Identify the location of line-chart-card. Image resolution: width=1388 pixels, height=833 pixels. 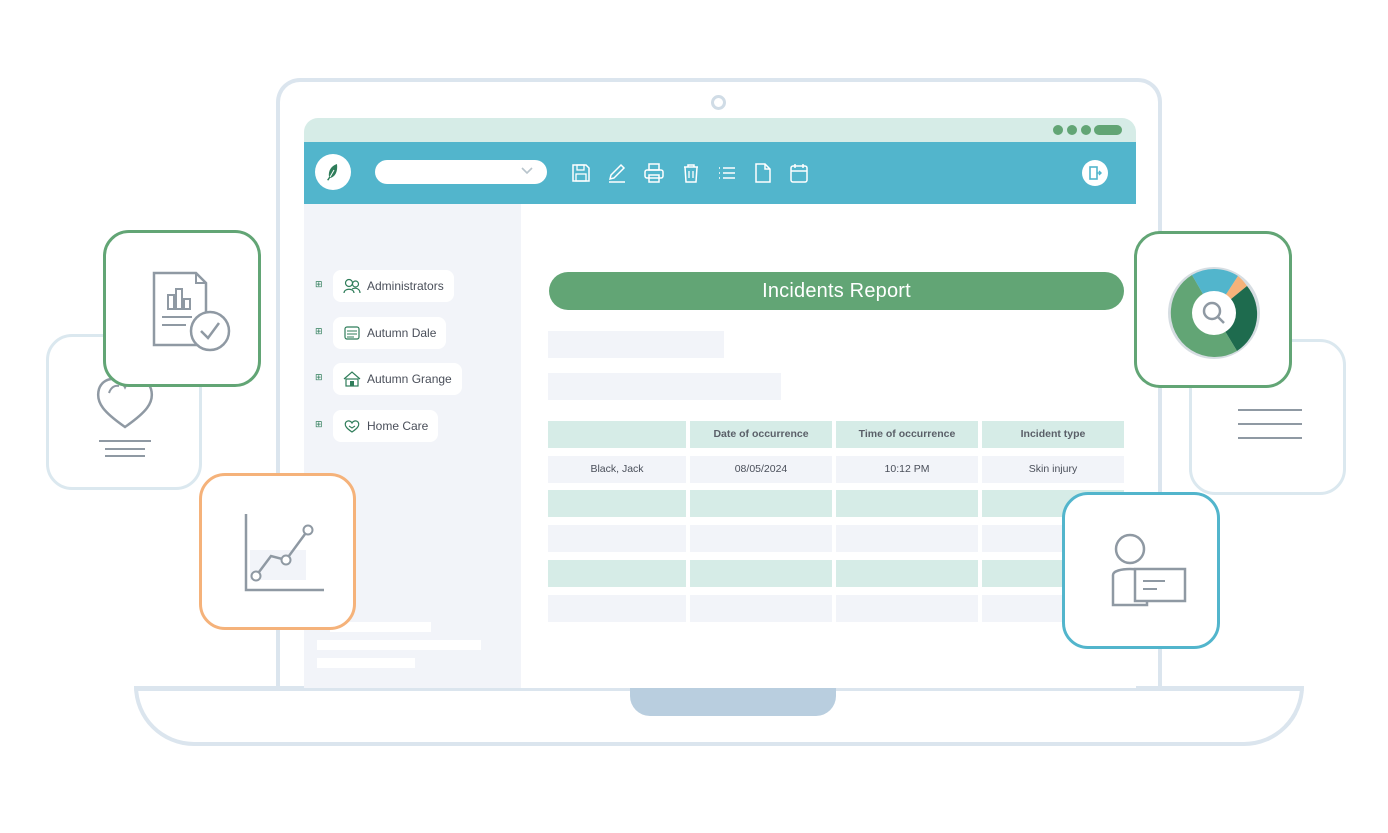
(277, 551).